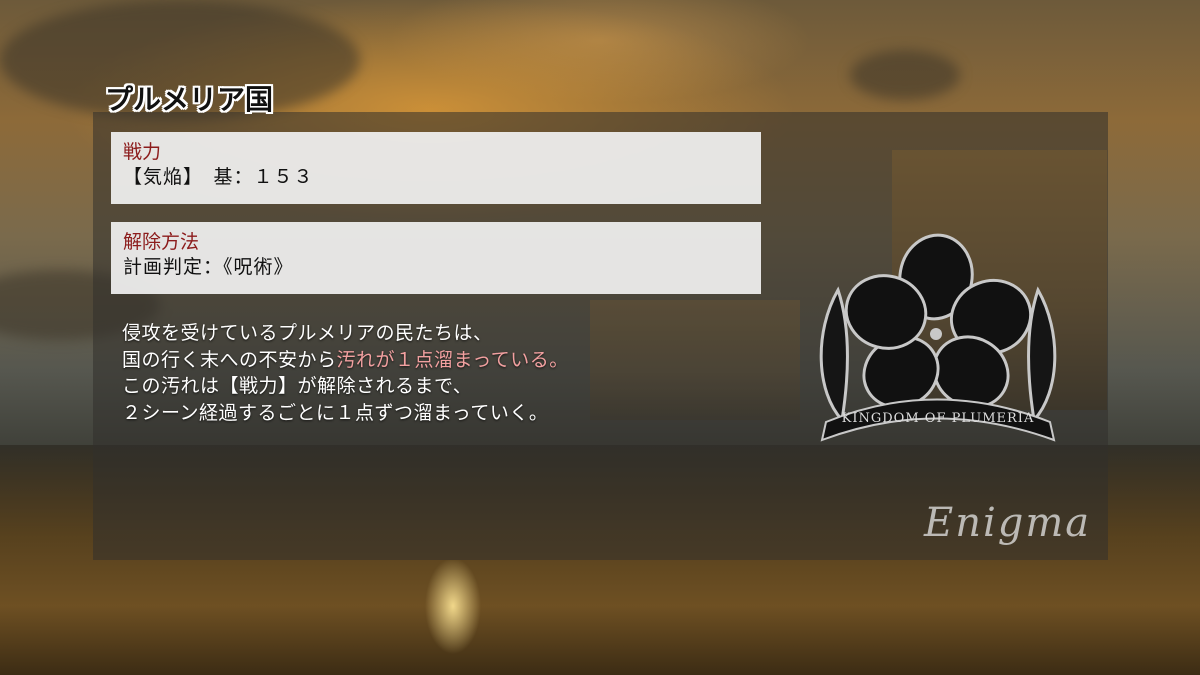  What do you see at coordinates (161, 242) in the screenshot?
I see `release-heading: 解除方法` at bounding box center [161, 242].